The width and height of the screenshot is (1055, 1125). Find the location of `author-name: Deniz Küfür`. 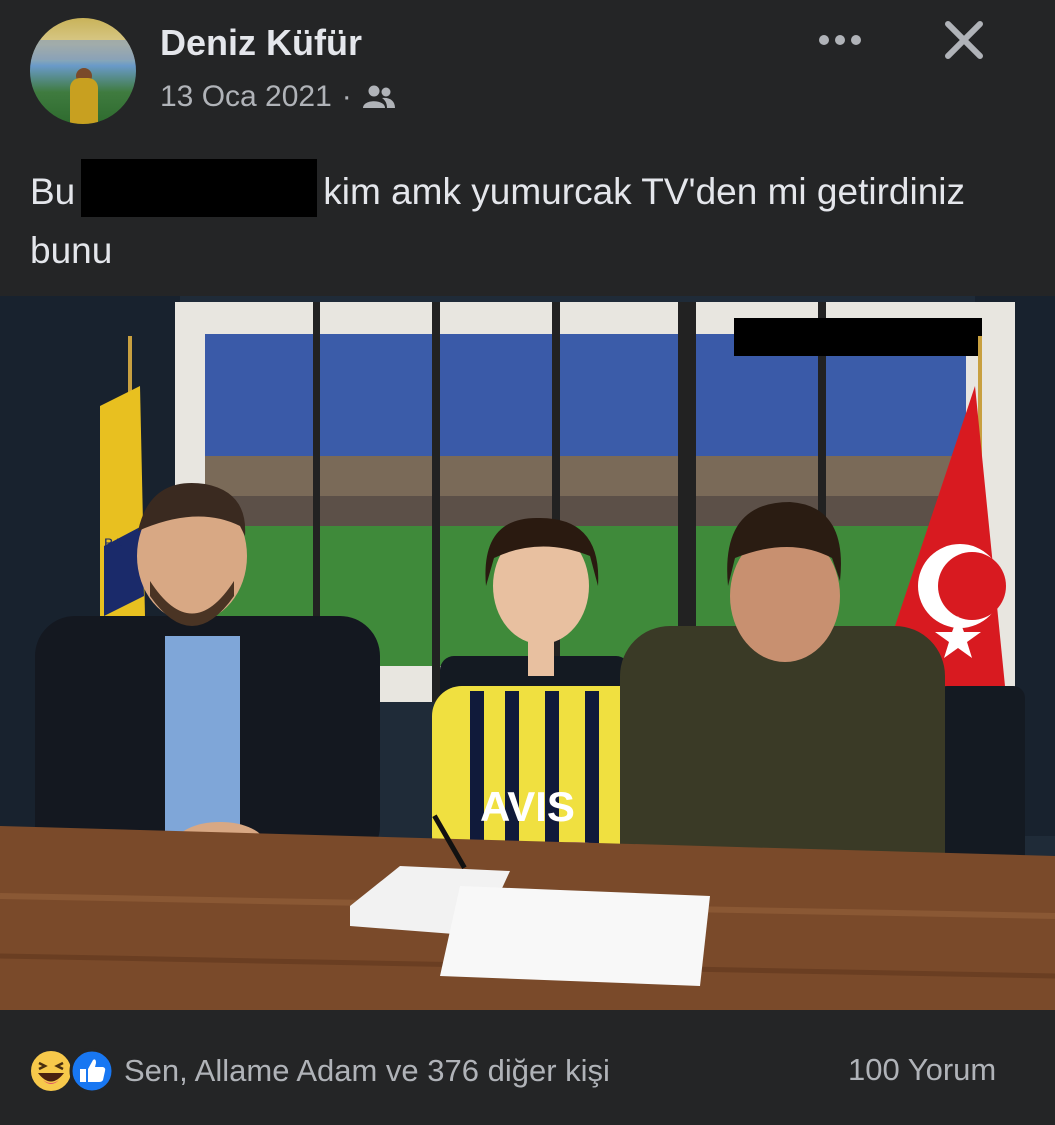

author-name: Deniz Küfür is located at coordinates (261, 43).